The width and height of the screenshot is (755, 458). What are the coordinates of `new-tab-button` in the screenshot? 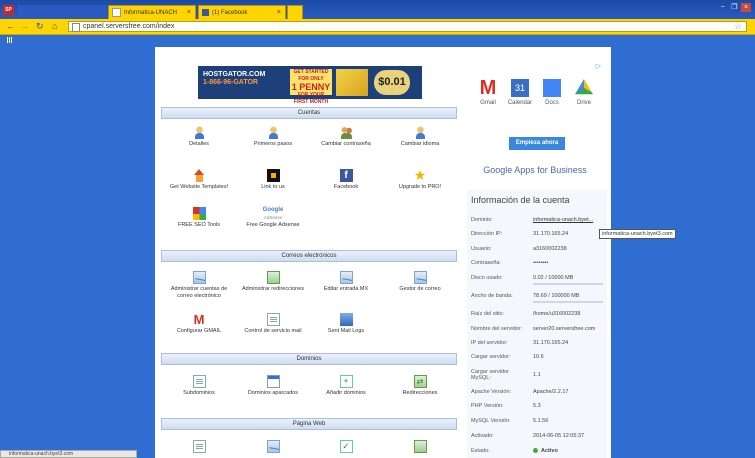 It's located at (295, 12).